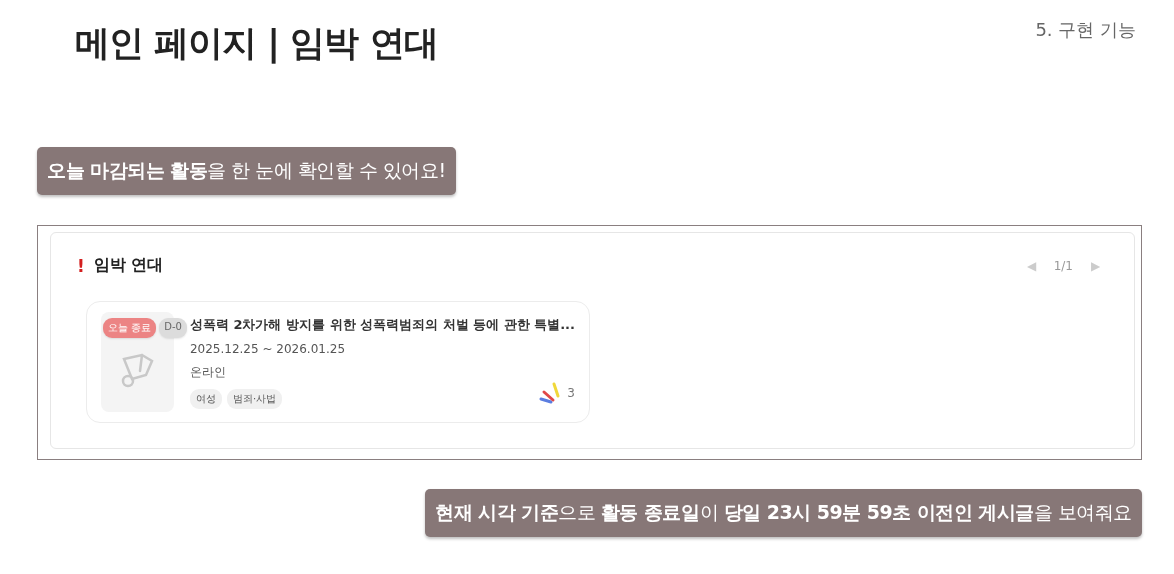  Describe the element at coordinates (173, 328) in the screenshot. I see `dday-badge: D-0` at that location.